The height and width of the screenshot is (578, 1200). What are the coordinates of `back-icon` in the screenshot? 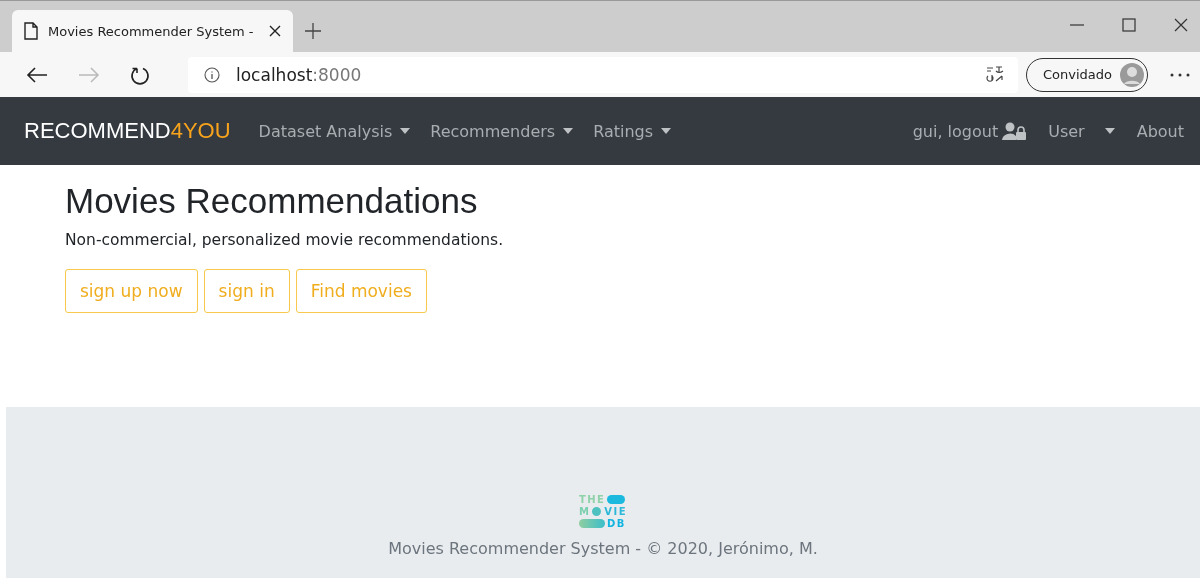 It's located at (37, 74).